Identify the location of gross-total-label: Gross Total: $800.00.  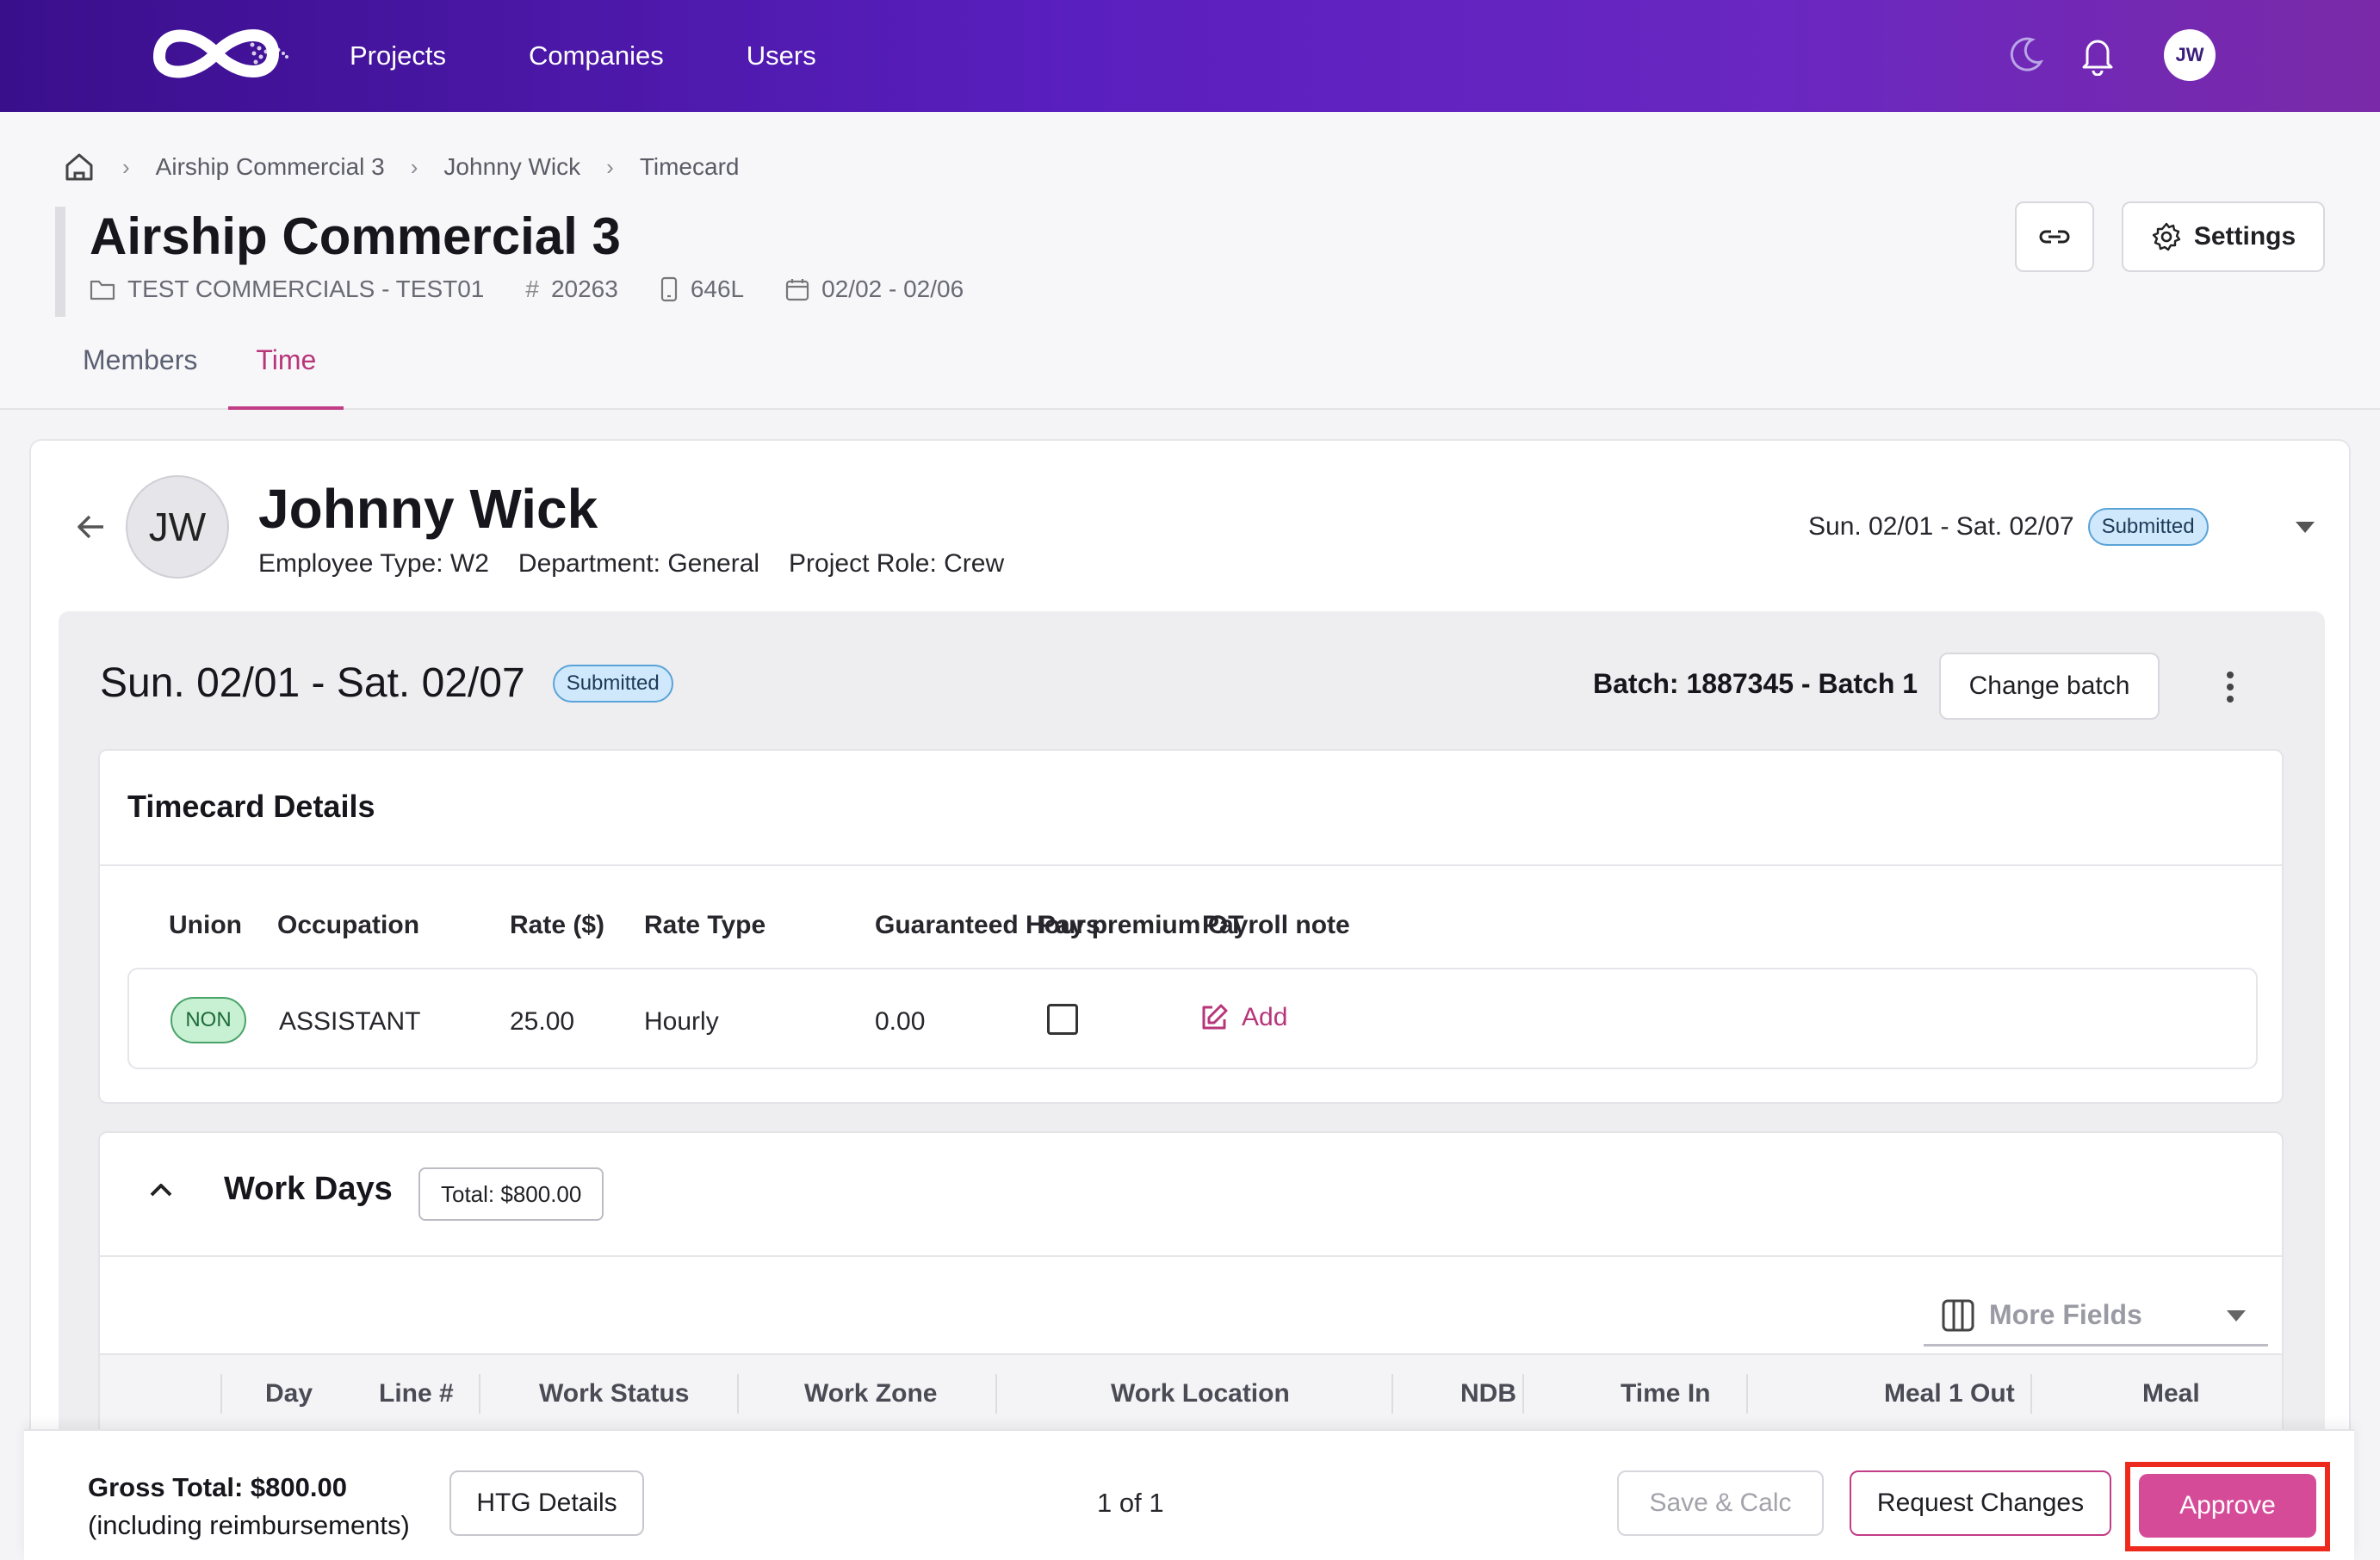
(217, 1487).